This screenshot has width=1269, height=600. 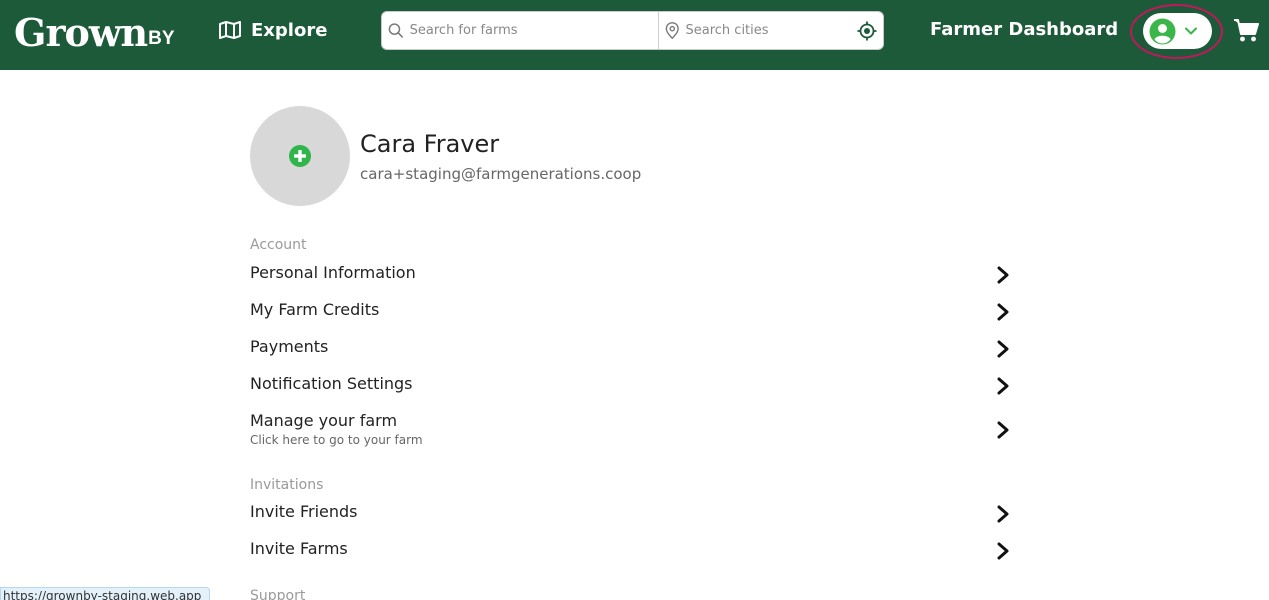 I want to click on section-title-account: Account, so click(x=278, y=245).